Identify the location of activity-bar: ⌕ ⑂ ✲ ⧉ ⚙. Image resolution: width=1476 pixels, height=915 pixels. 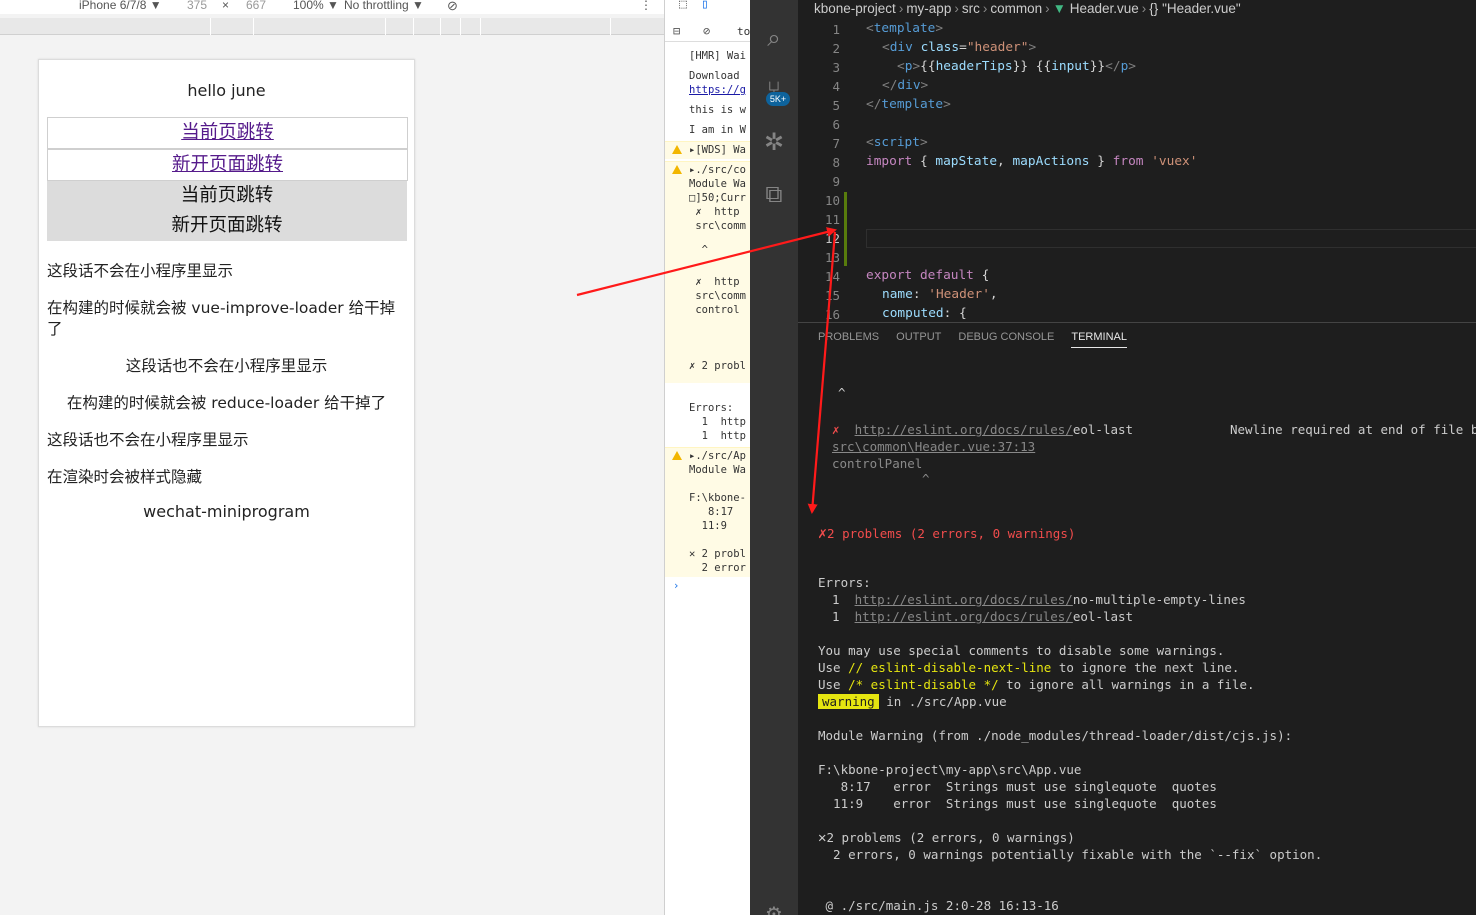
(774, 457).